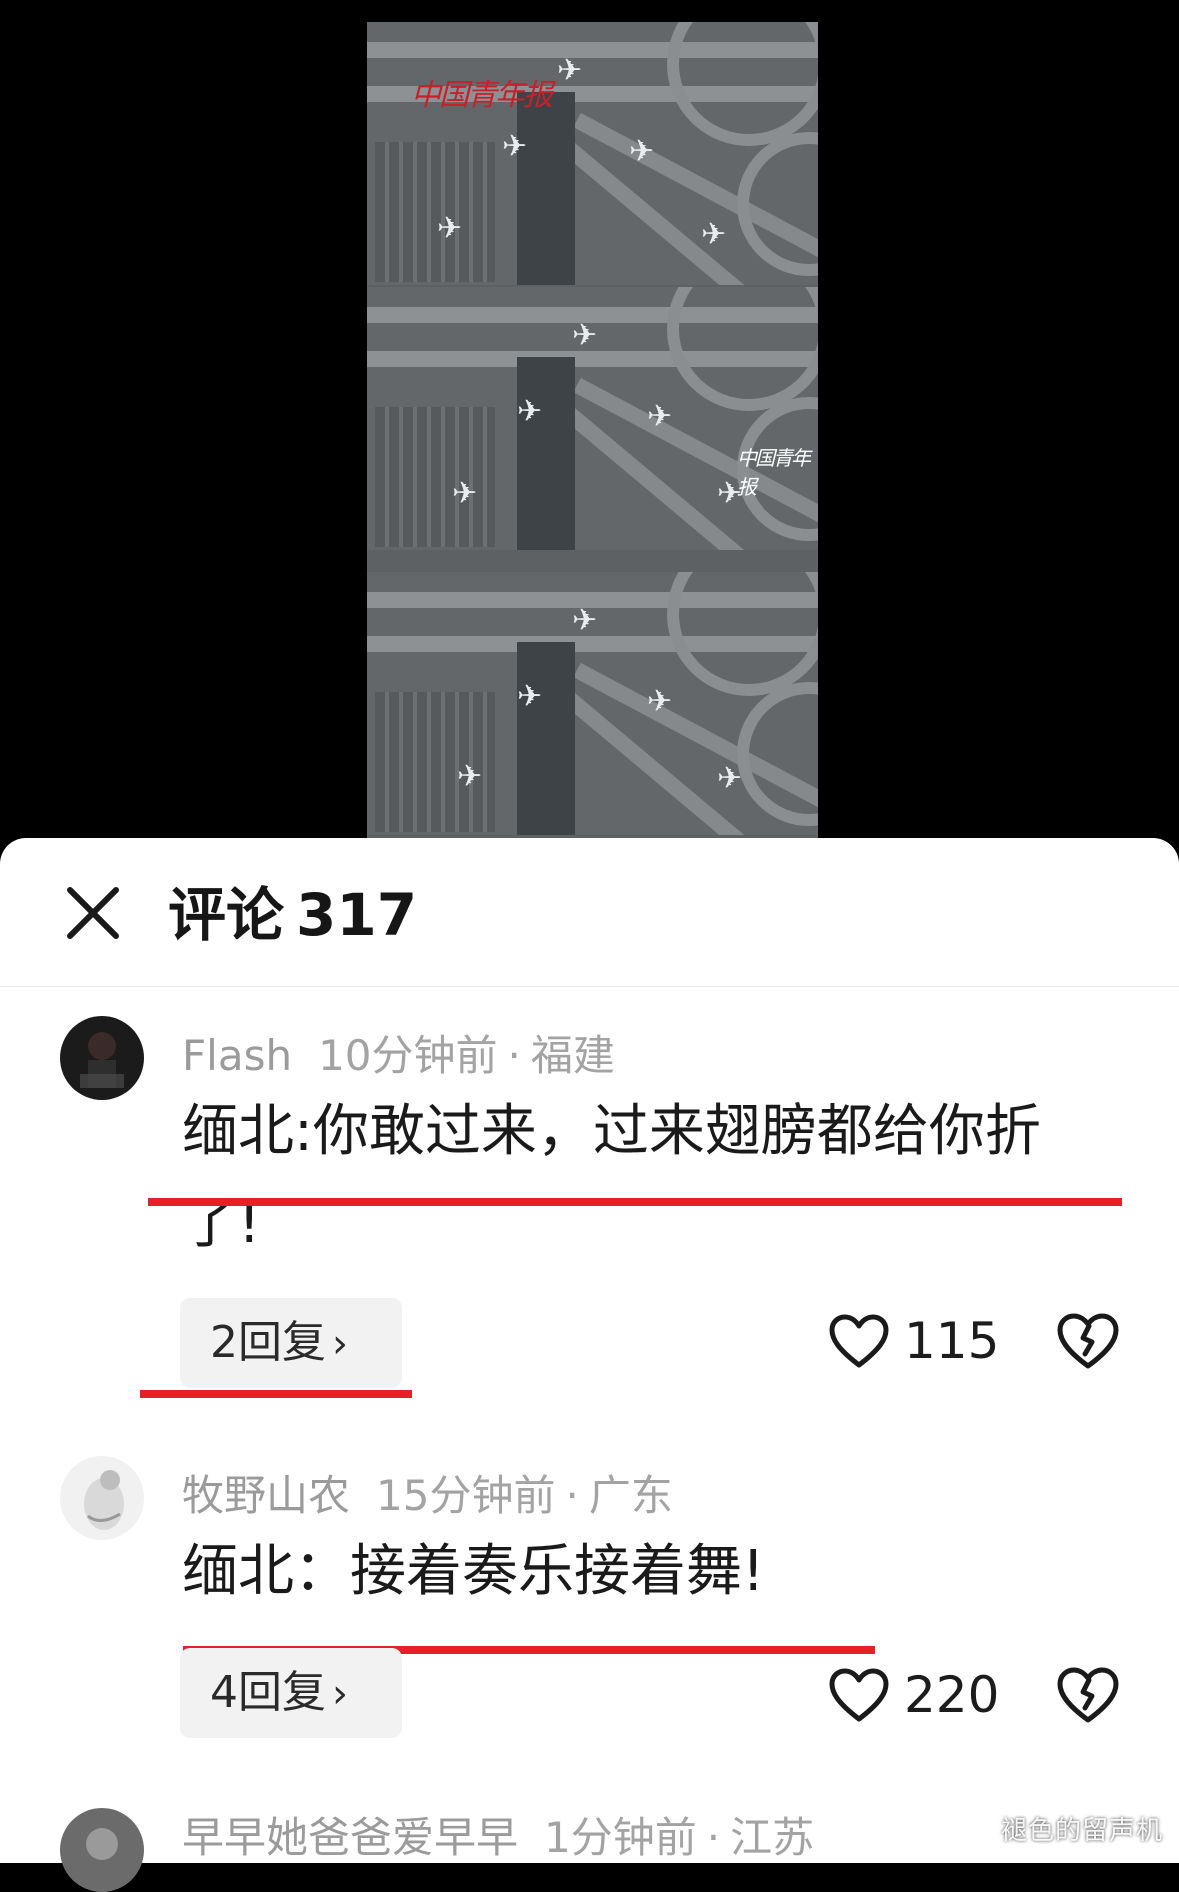 The image size is (1179, 1892). Describe the element at coordinates (408, 1055) in the screenshot. I see `comment-time: 10分钟前` at that location.